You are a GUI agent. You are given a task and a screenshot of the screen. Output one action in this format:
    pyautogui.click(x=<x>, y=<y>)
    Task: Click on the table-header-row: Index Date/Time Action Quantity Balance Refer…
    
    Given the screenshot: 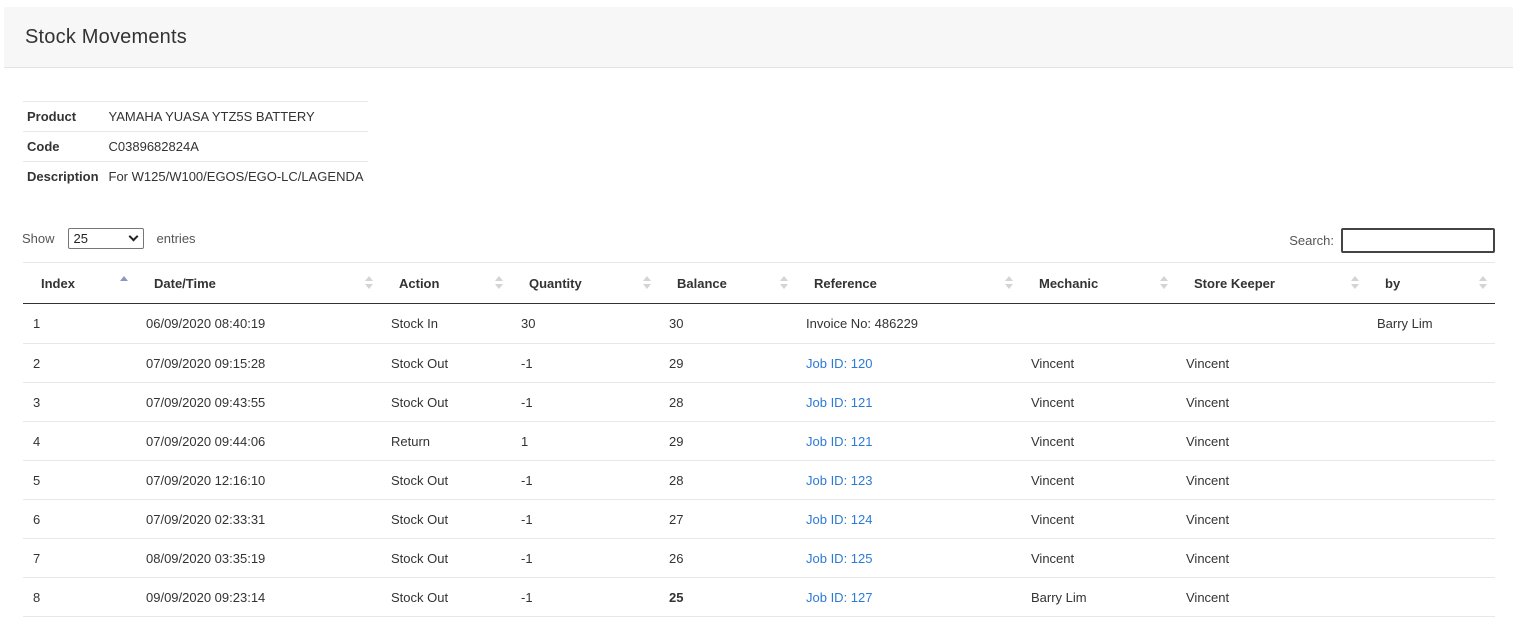 What is the action you would take?
    pyautogui.click(x=759, y=283)
    